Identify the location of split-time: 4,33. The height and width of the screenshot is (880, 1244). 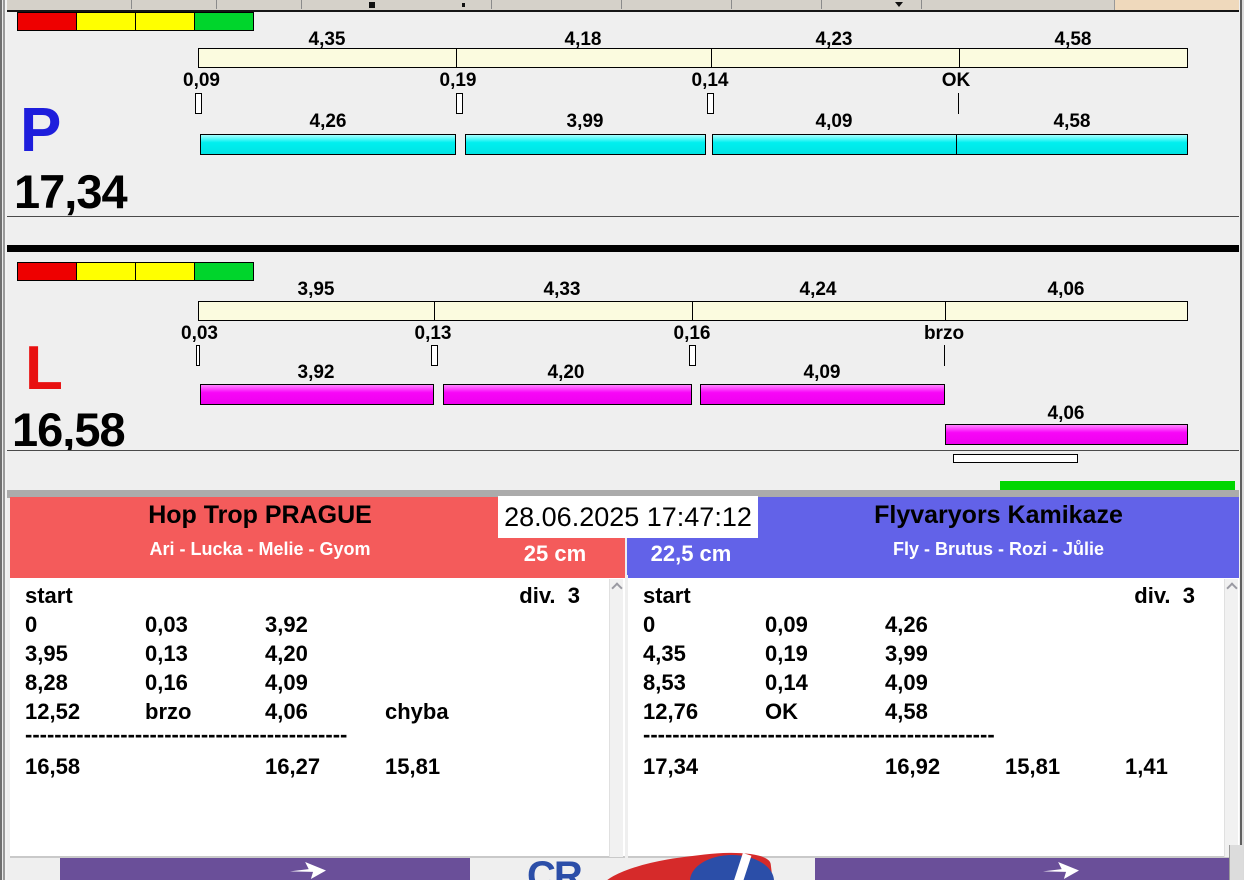
(562, 289).